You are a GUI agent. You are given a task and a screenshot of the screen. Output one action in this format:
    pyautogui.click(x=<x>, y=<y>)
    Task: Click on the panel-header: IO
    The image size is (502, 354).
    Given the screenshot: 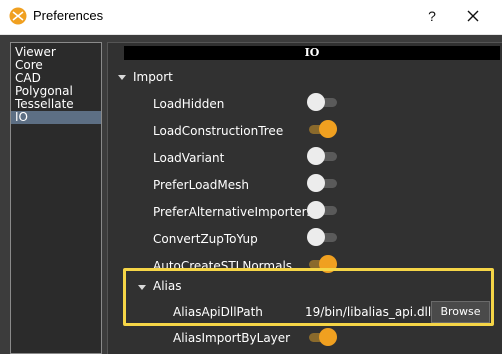 What is the action you would take?
    pyautogui.click(x=312, y=53)
    